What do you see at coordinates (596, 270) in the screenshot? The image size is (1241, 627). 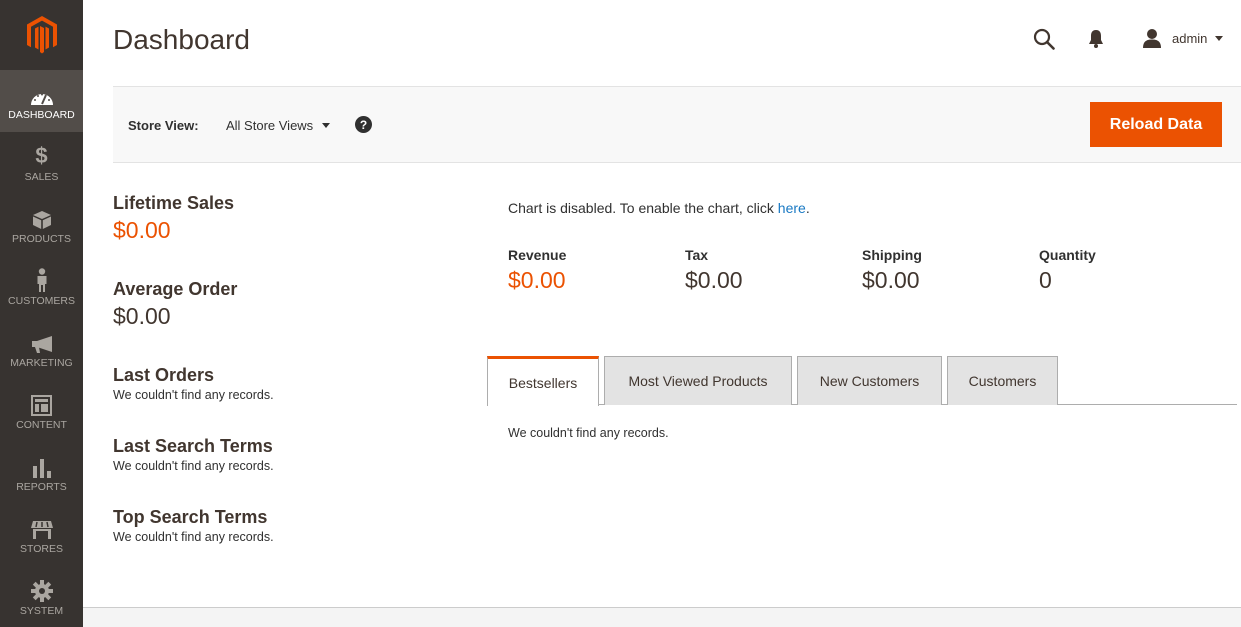 I see `total-revenue: Revenue $0.00` at bounding box center [596, 270].